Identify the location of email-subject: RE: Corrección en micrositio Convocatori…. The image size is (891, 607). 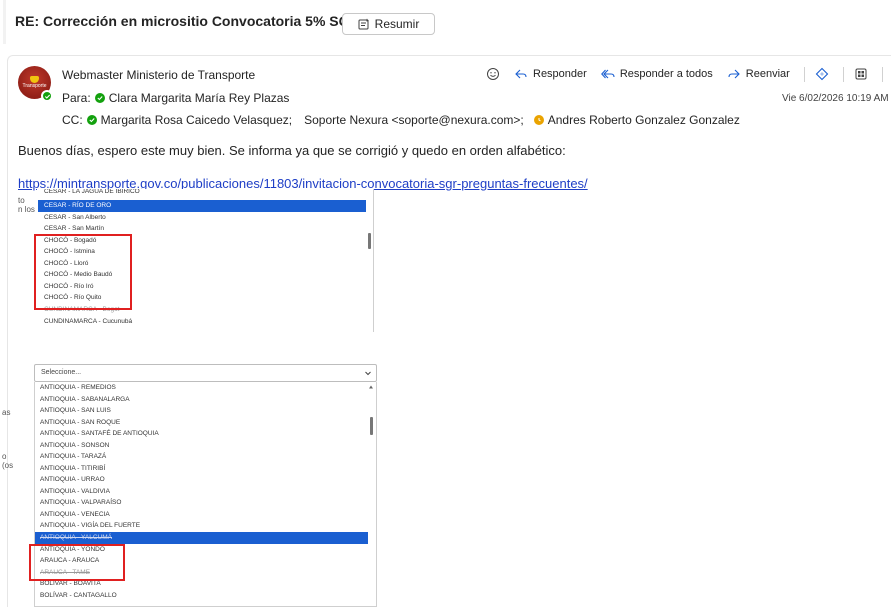
(187, 21).